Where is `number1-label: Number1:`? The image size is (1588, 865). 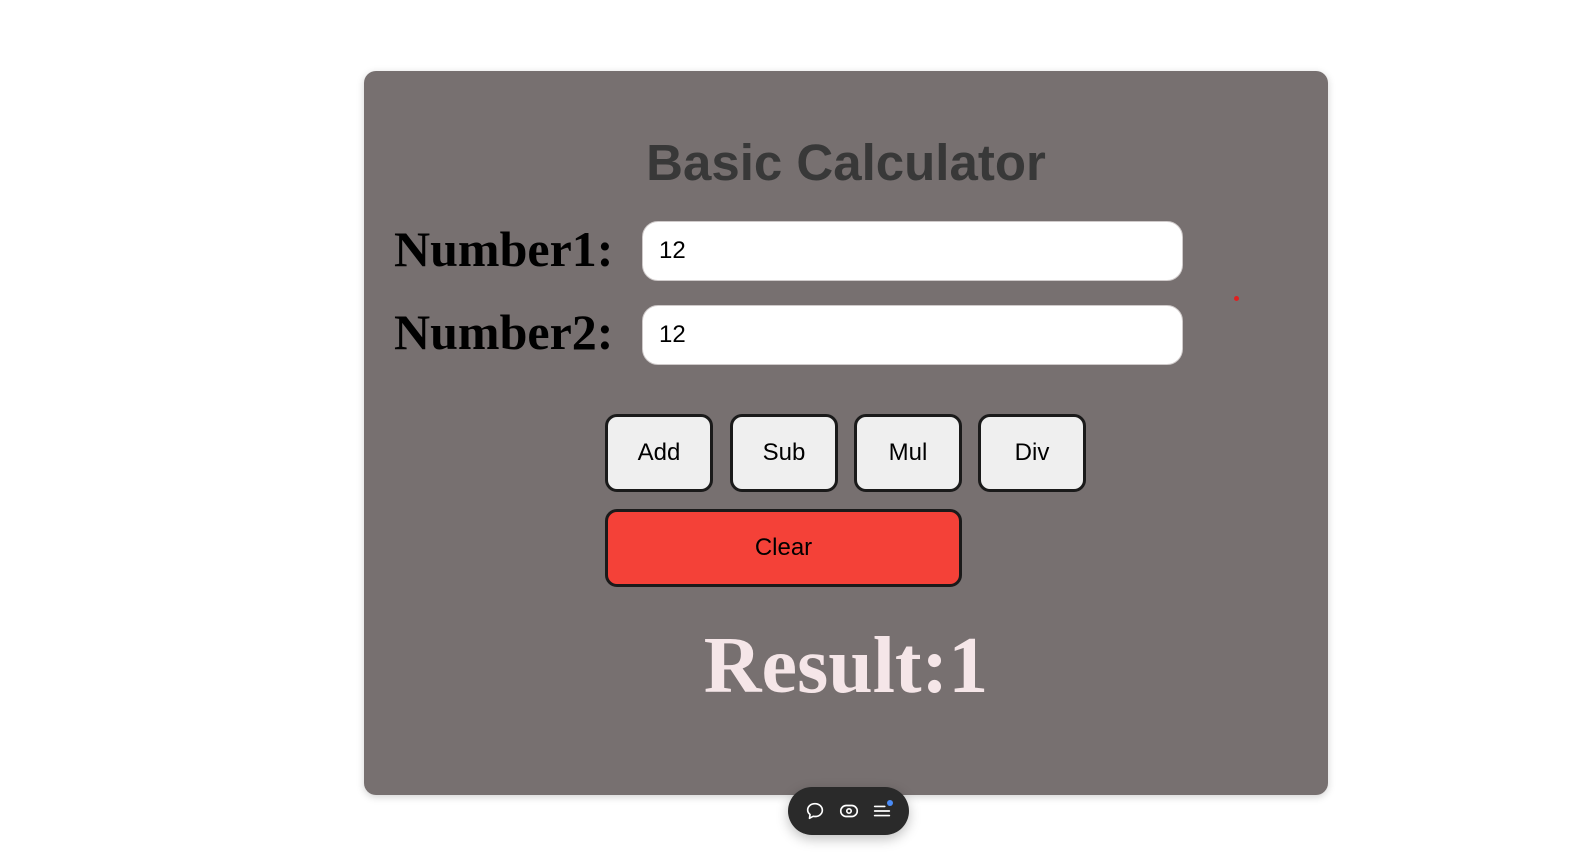 number1-label: Number1: is located at coordinates (504, 249).